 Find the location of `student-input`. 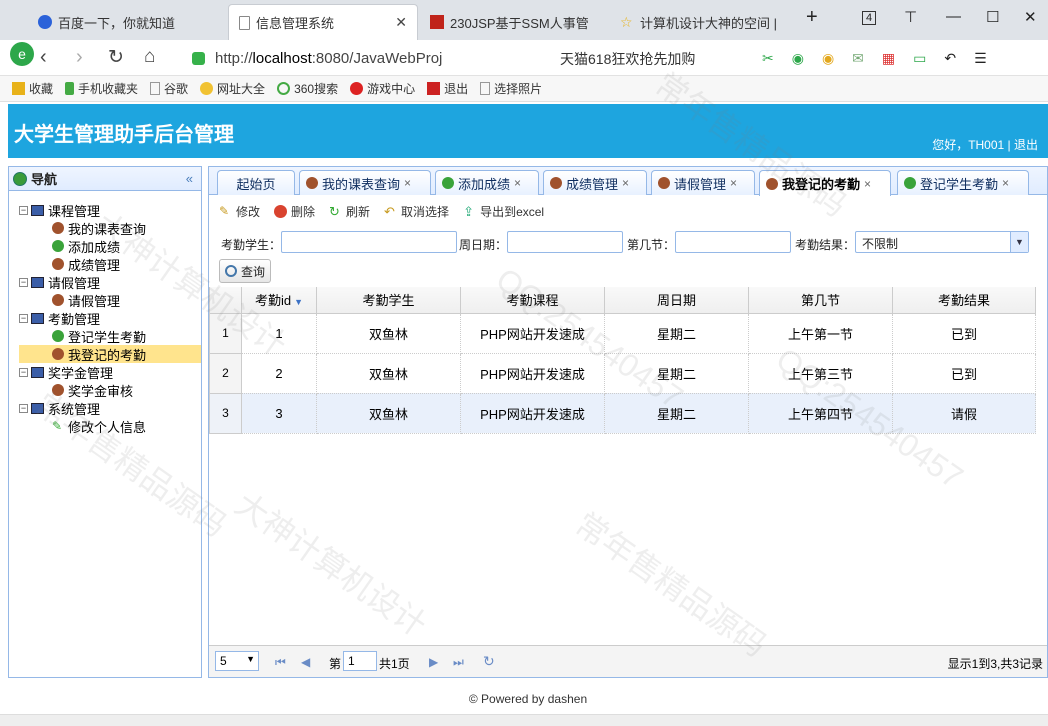

student-input is located at coordinates (369, 242).